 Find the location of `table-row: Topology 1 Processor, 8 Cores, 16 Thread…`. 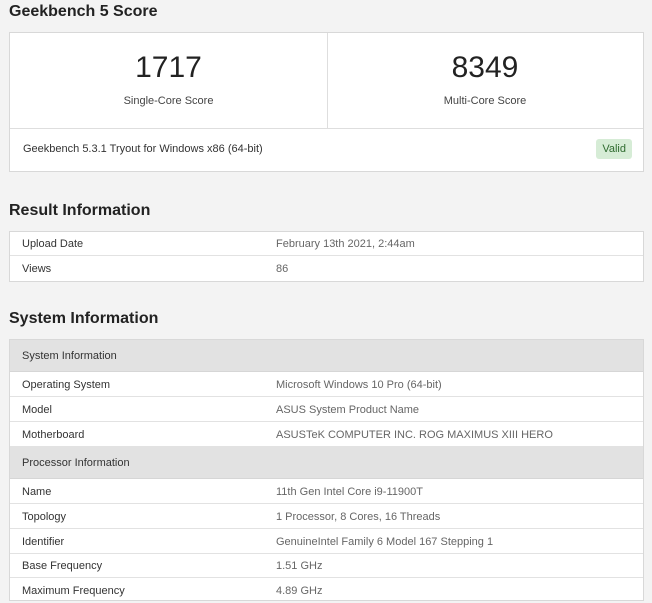

table-row: Topology 1 Processor, 8 Cores, 16 Thread… is located at coordinates (326, 517).